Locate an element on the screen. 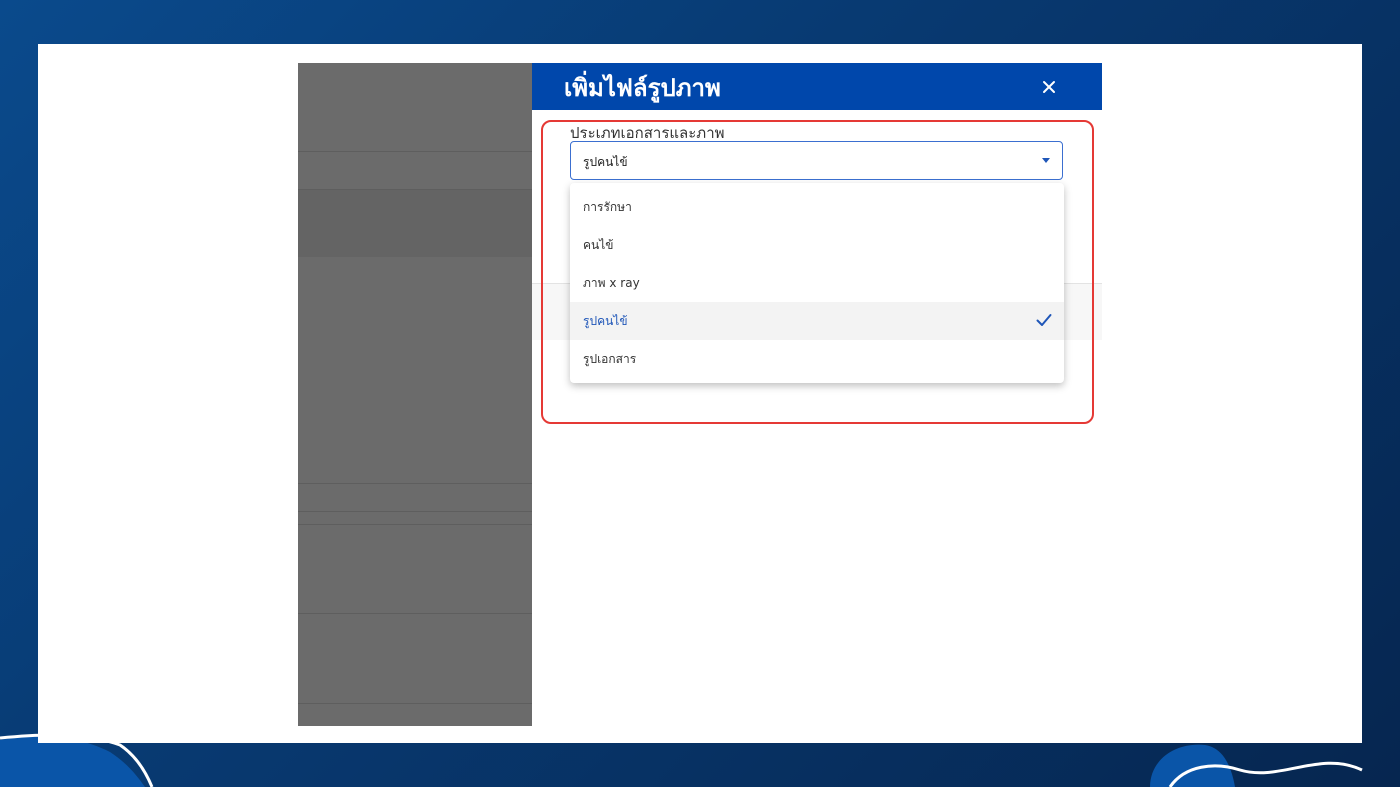  option-treatment: การรักษา is located at coordinates (817, 207).